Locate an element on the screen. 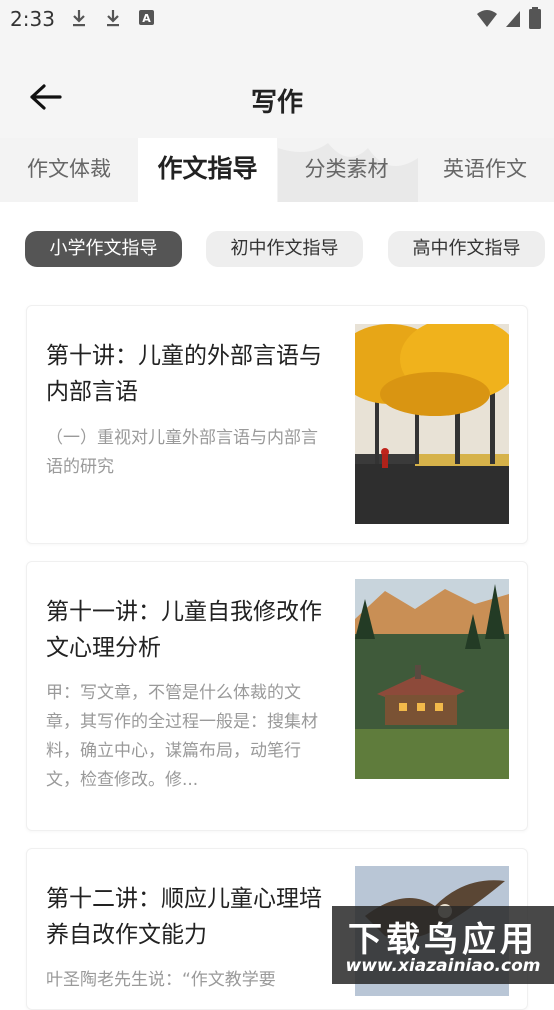 Image resolution: width=554 pixels, height=1010 pixels. tab-bar: 作文体裁 作文指导 分类素材 英语作文 is located at coordinates (277, 170).